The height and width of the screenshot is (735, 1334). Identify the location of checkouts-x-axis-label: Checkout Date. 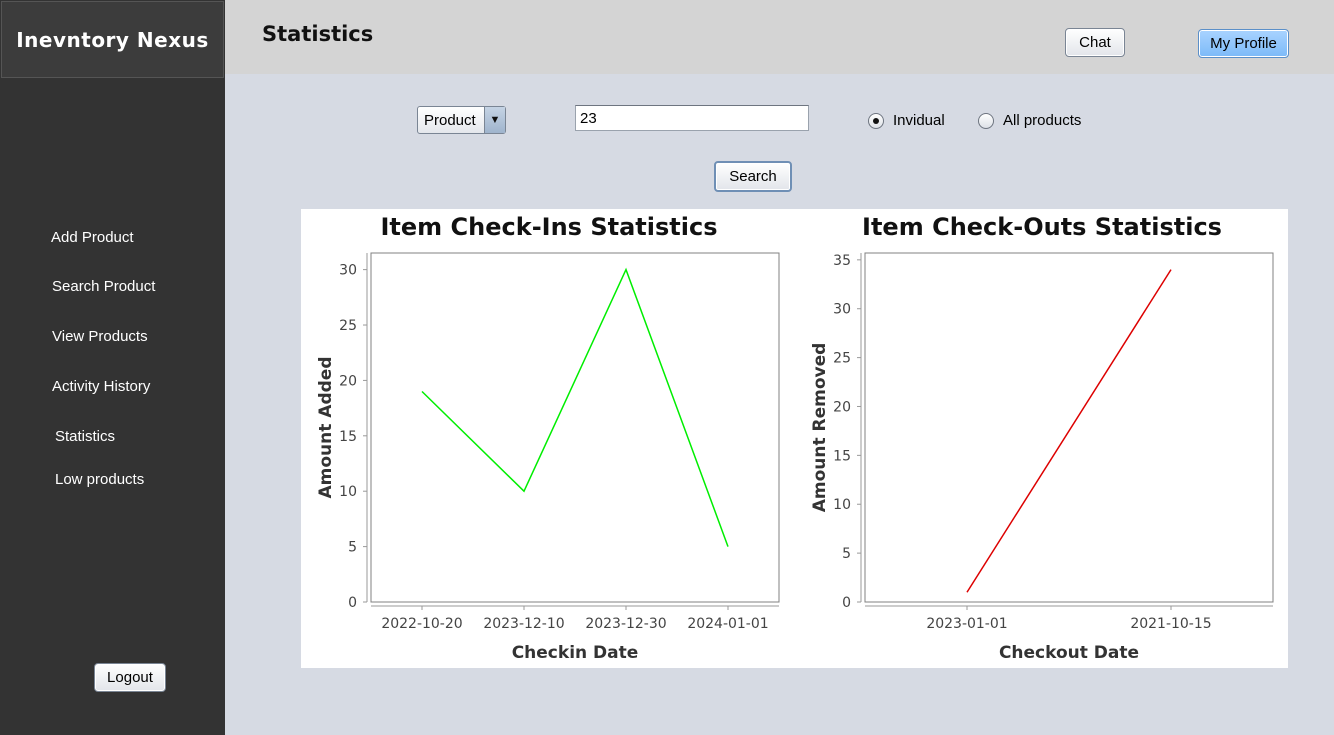
(1069, 653).